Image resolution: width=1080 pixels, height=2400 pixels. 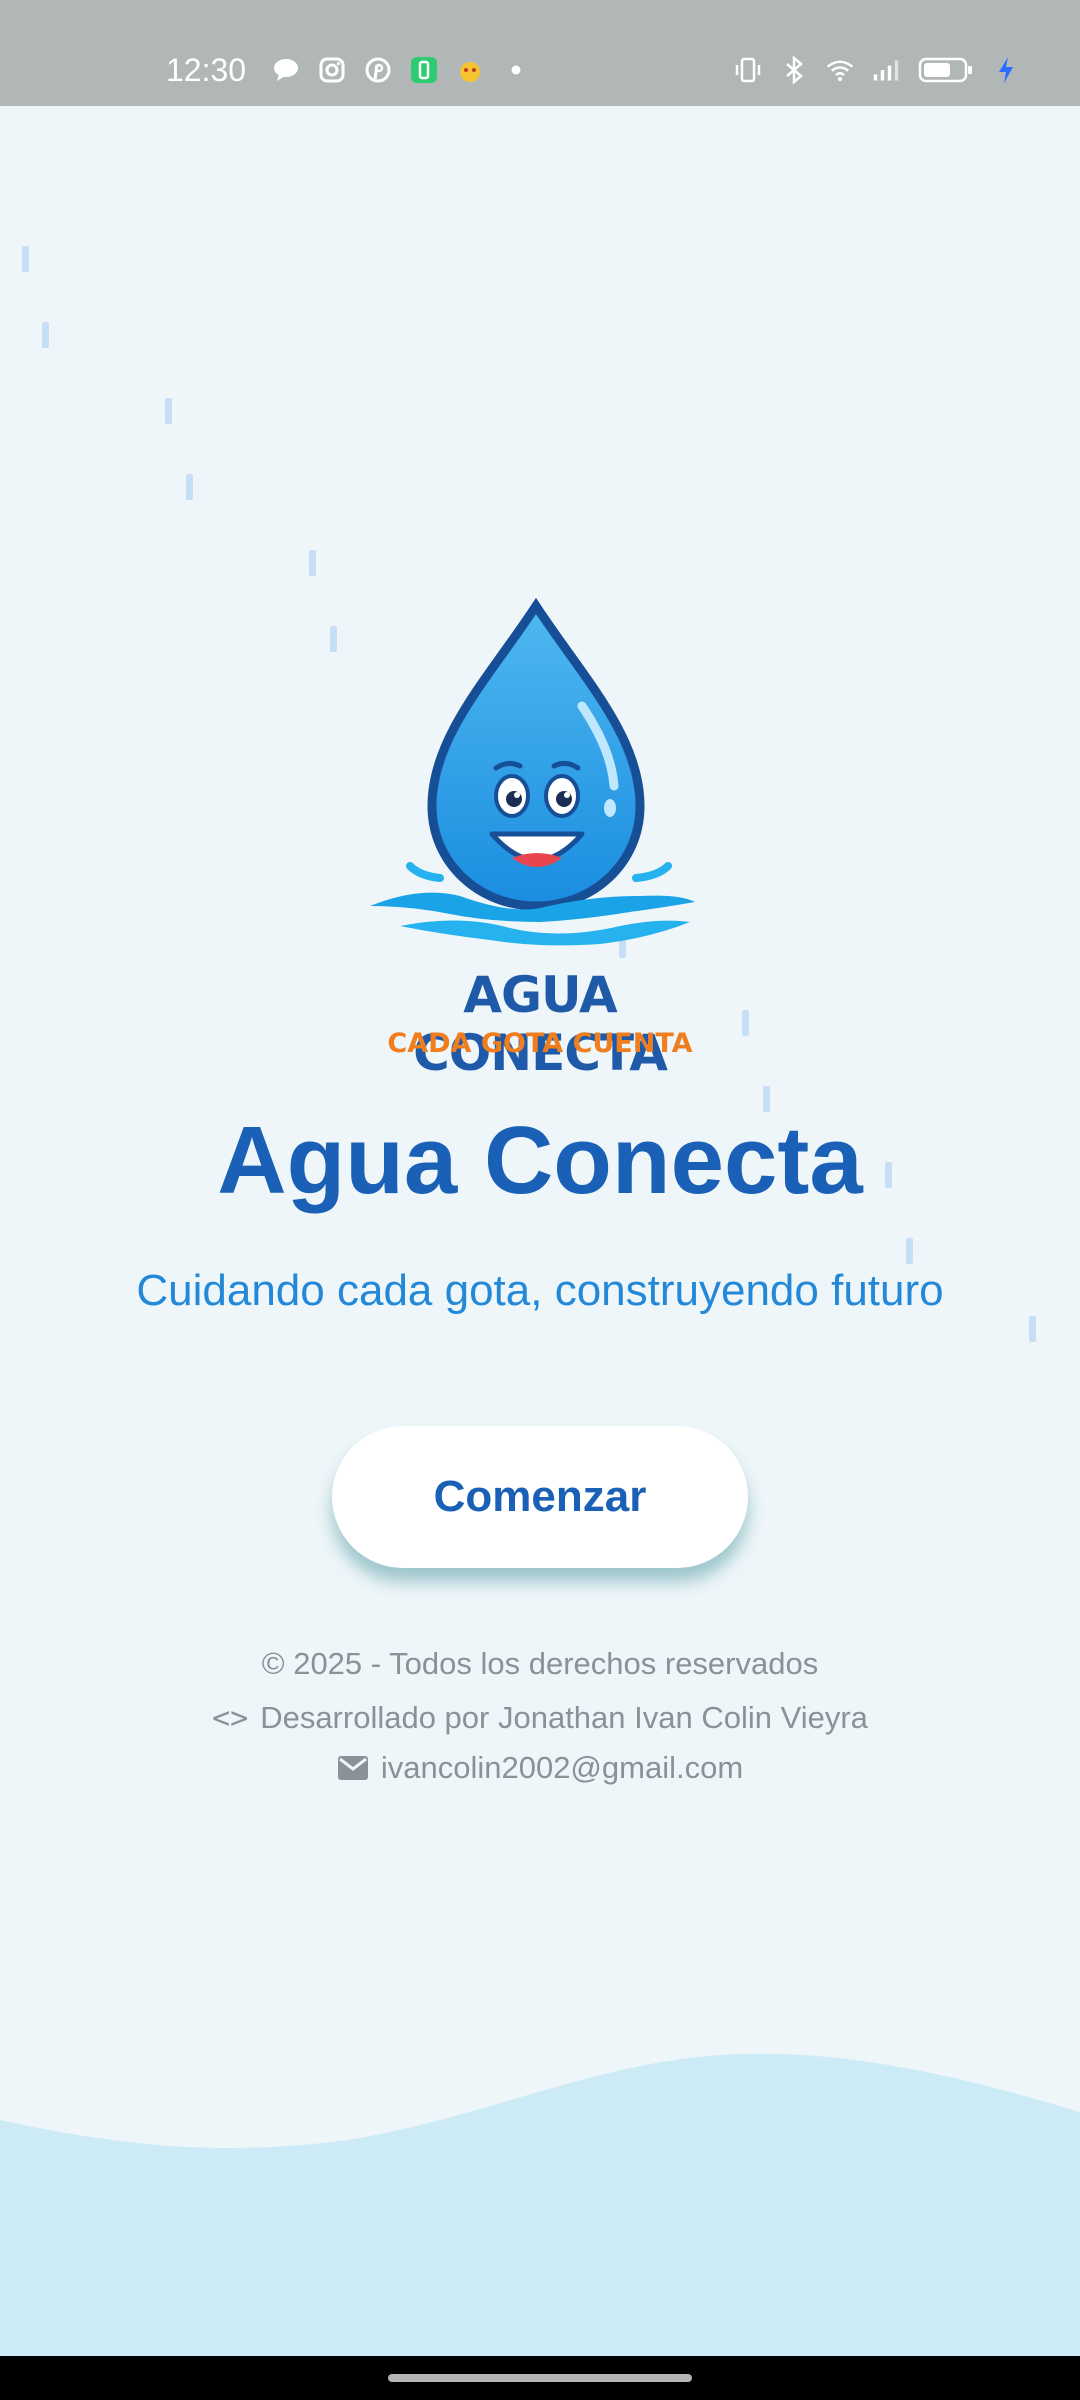 What do you see at coordinates (540, 1024) in the screenshot?
I see `logo-title: AGUA CONECTA` at bounding box center [540, 1024].